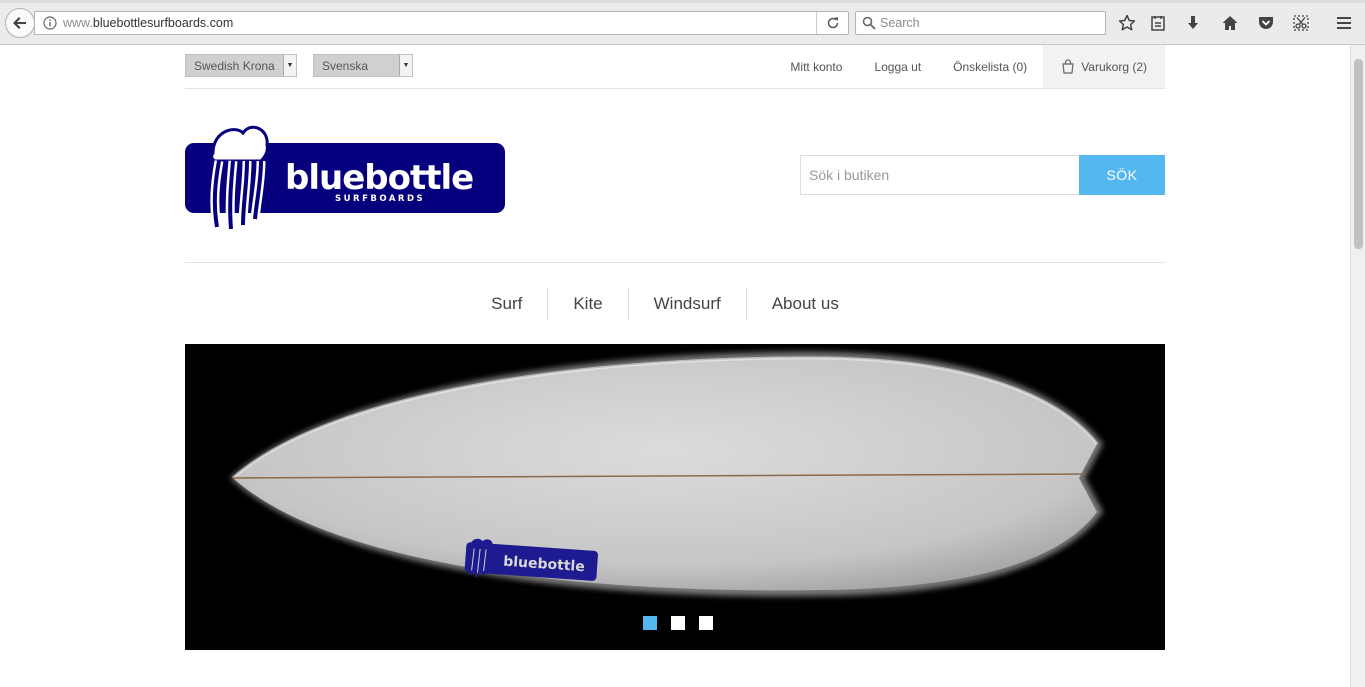 This screenshot has width=1365, height=687. I want to click on back-button, so click(20, 23).